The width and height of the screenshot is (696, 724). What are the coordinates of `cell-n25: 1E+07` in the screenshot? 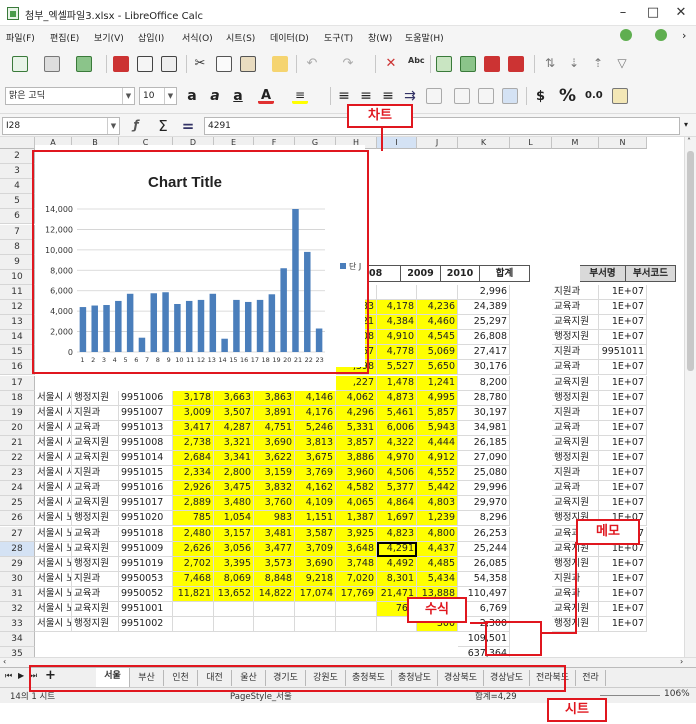 It's located at (623, 504).